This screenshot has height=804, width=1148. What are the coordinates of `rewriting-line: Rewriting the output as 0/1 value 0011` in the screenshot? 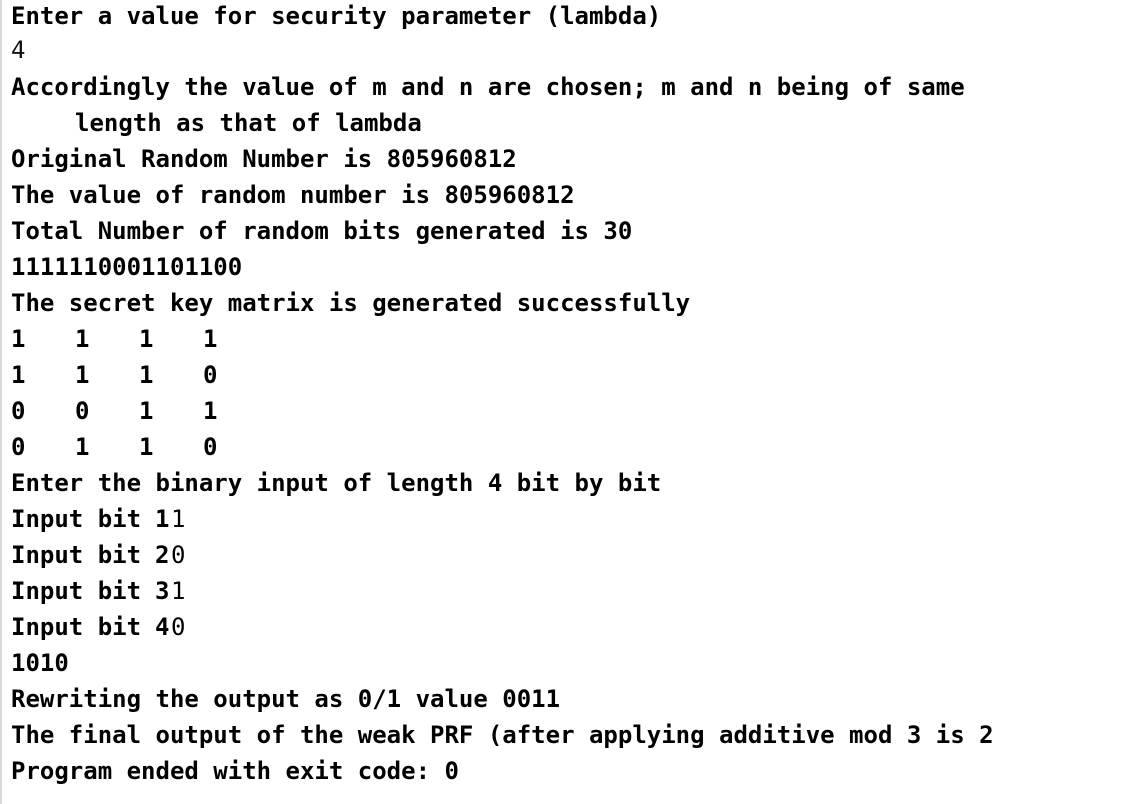 It's located at (286, 699).